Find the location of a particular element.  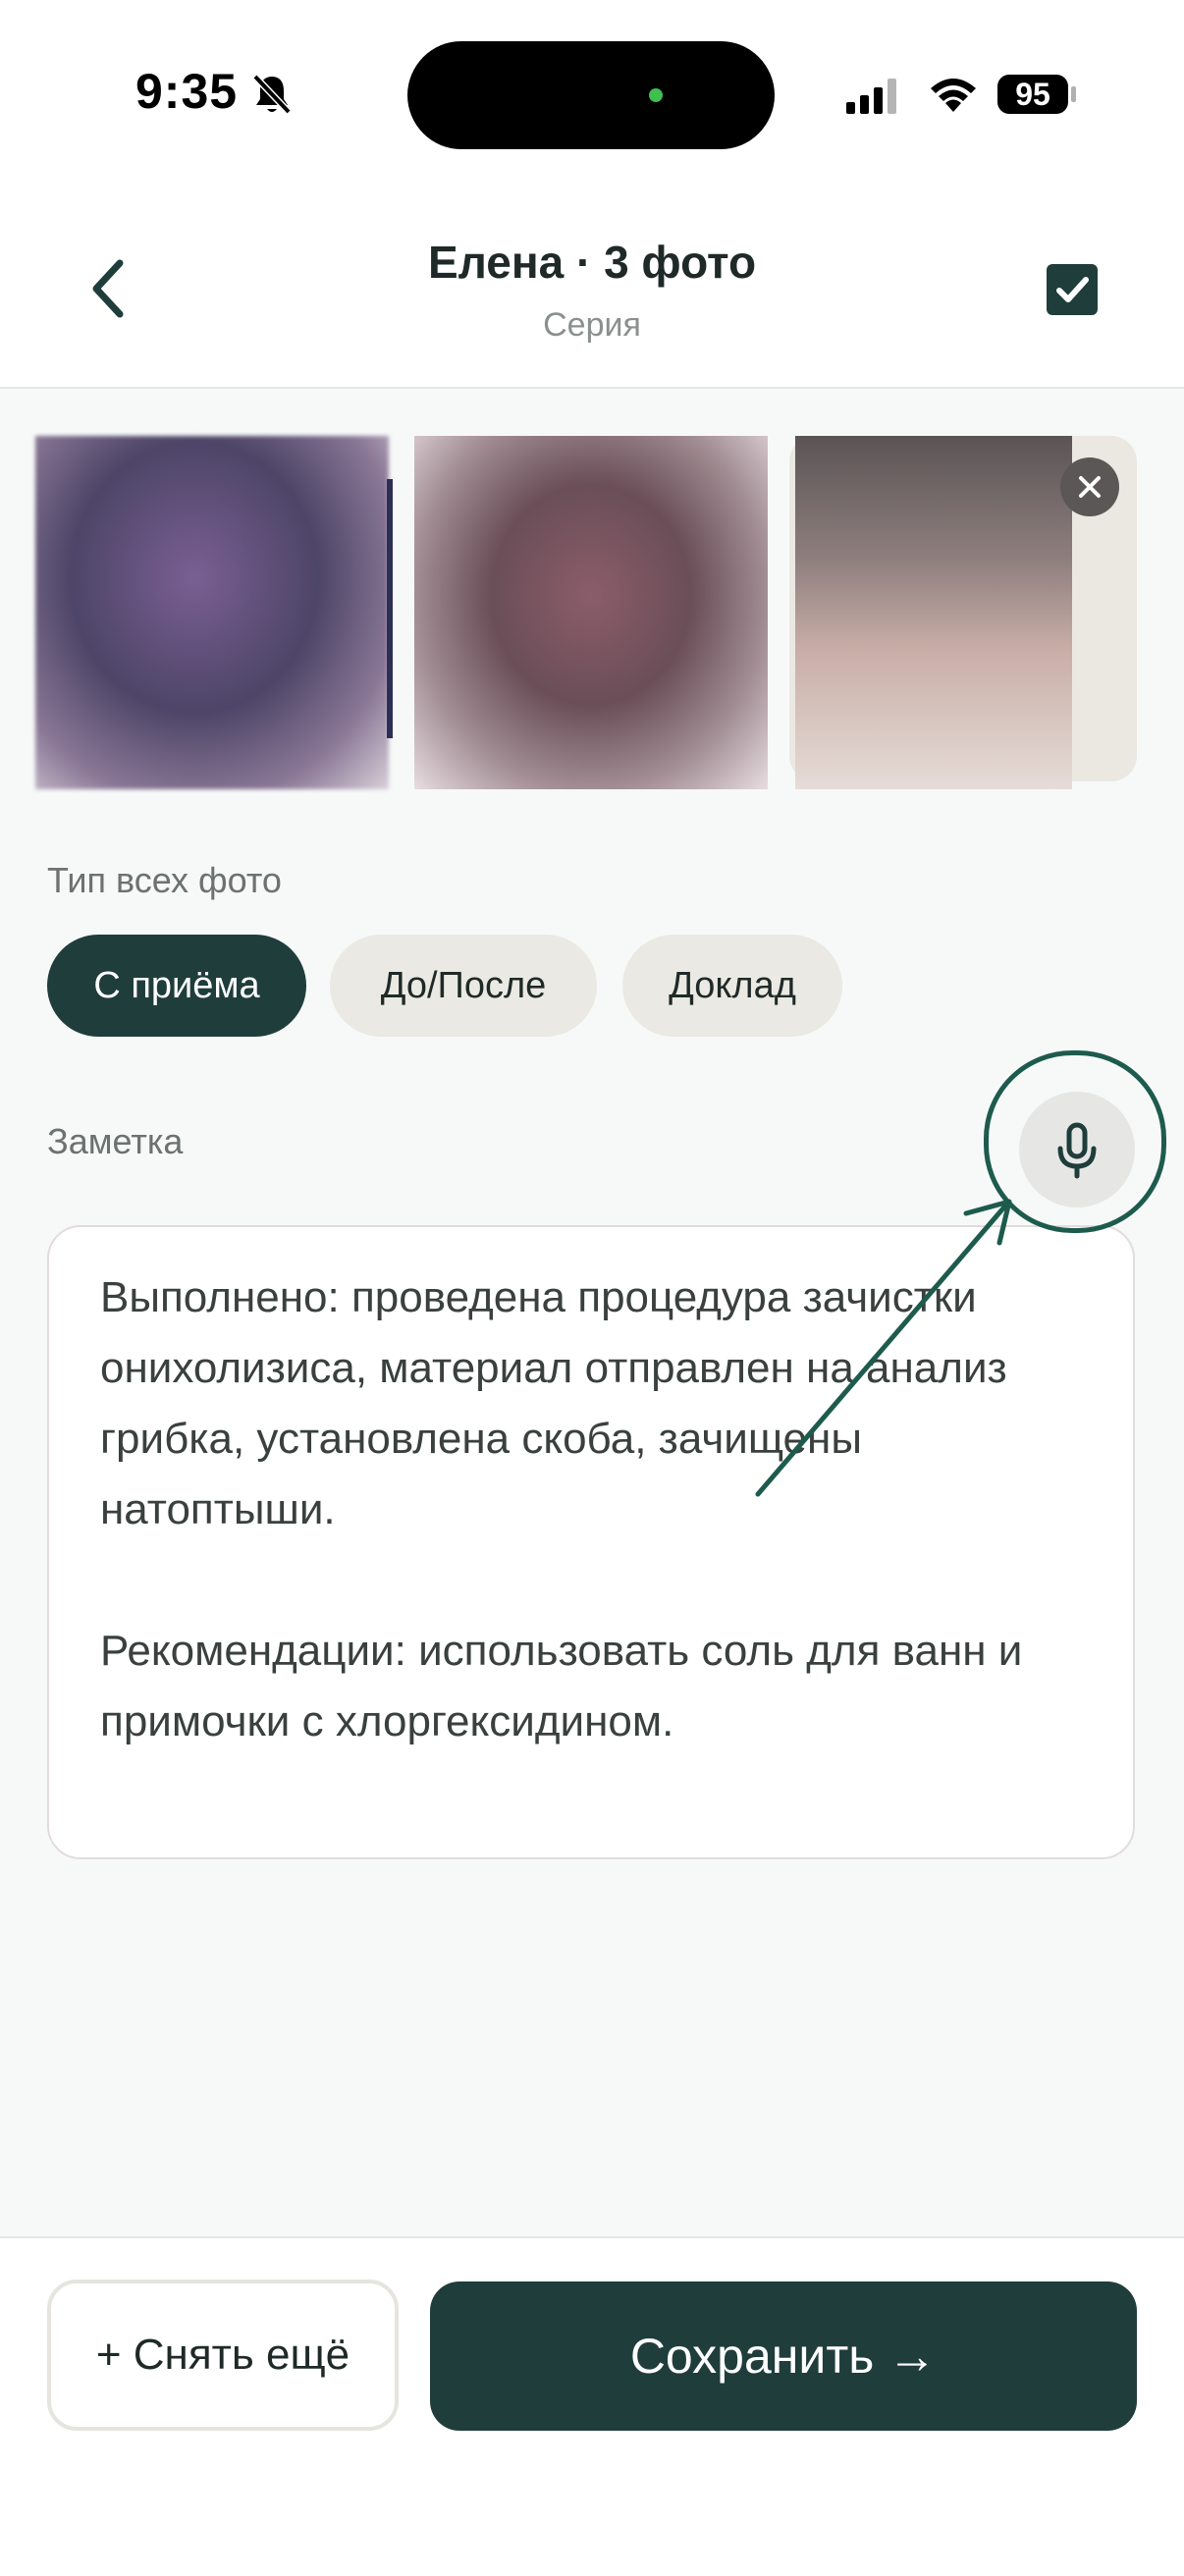

save-button: Сохранить → is located at coordinates (783, 2356).